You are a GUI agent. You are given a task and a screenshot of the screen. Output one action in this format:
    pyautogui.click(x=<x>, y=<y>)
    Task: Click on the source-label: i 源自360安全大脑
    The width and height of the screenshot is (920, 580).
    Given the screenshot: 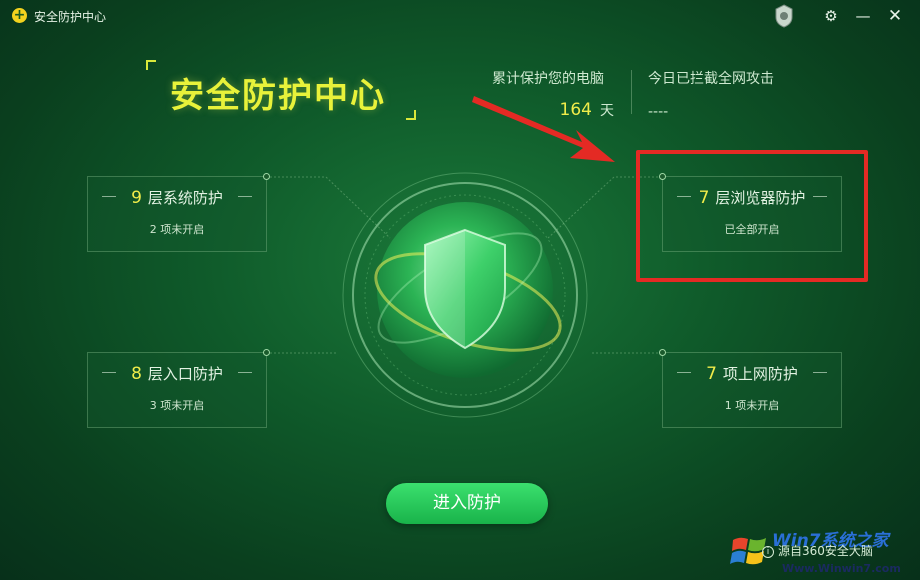 What is the action you would take?
    pyautogui.click(x=817, y=550)
    